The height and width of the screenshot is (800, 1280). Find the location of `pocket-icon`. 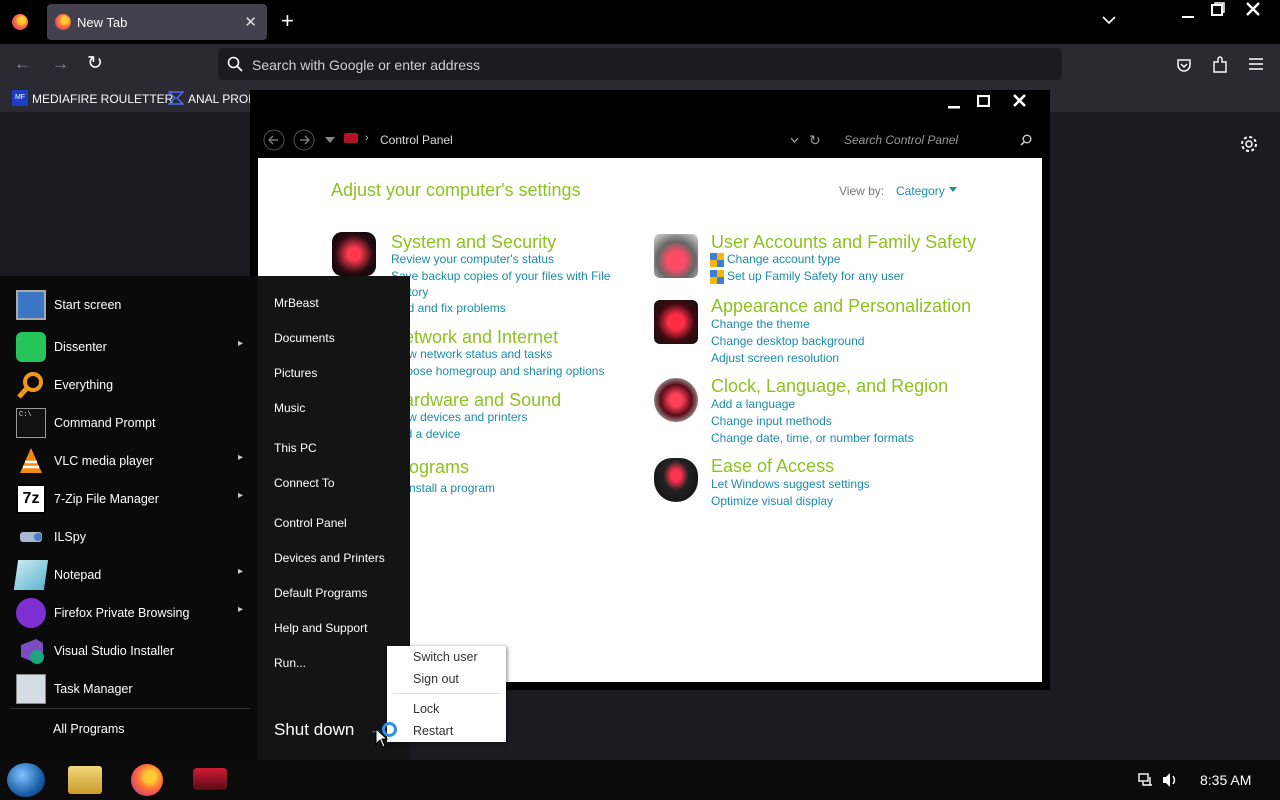

pocket-icon is located at coordinates (1184, 65).